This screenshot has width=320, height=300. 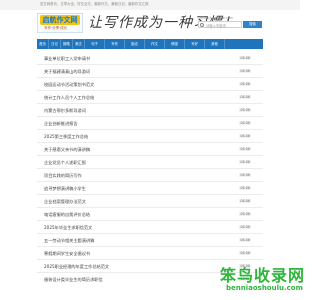 I want to click on nav-item: 励志, so click(x=135, y=44).